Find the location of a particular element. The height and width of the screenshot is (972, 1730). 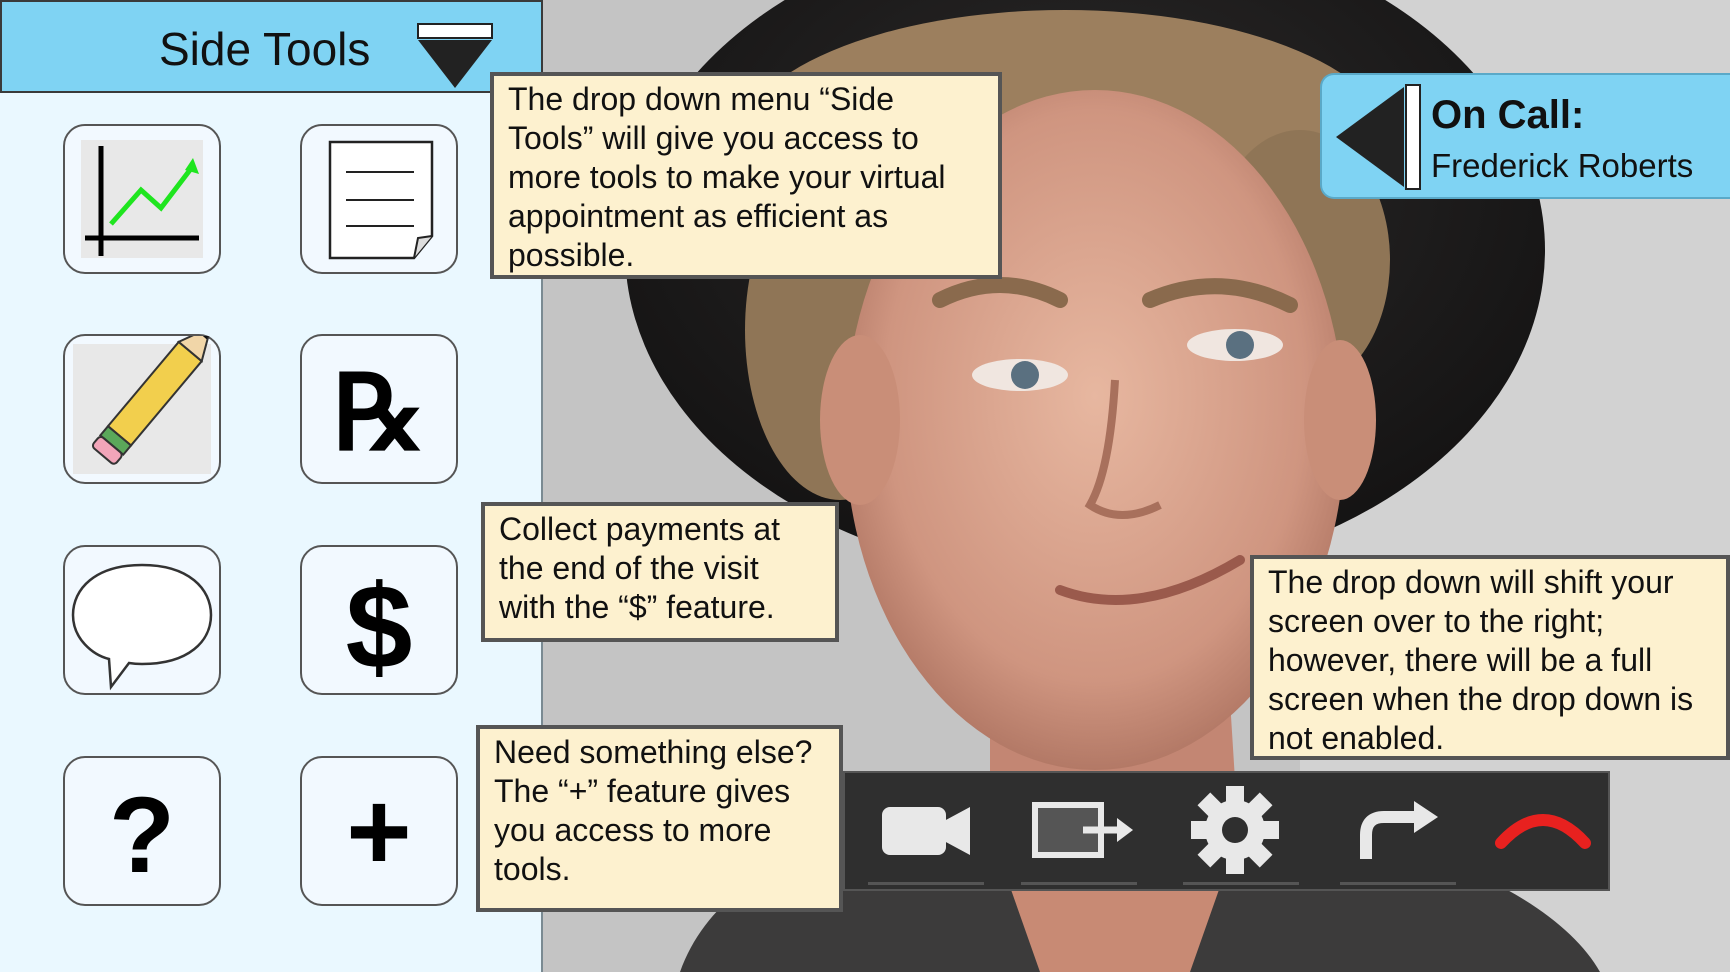

tool-help-button: ? is located at coordinates (142, 831).